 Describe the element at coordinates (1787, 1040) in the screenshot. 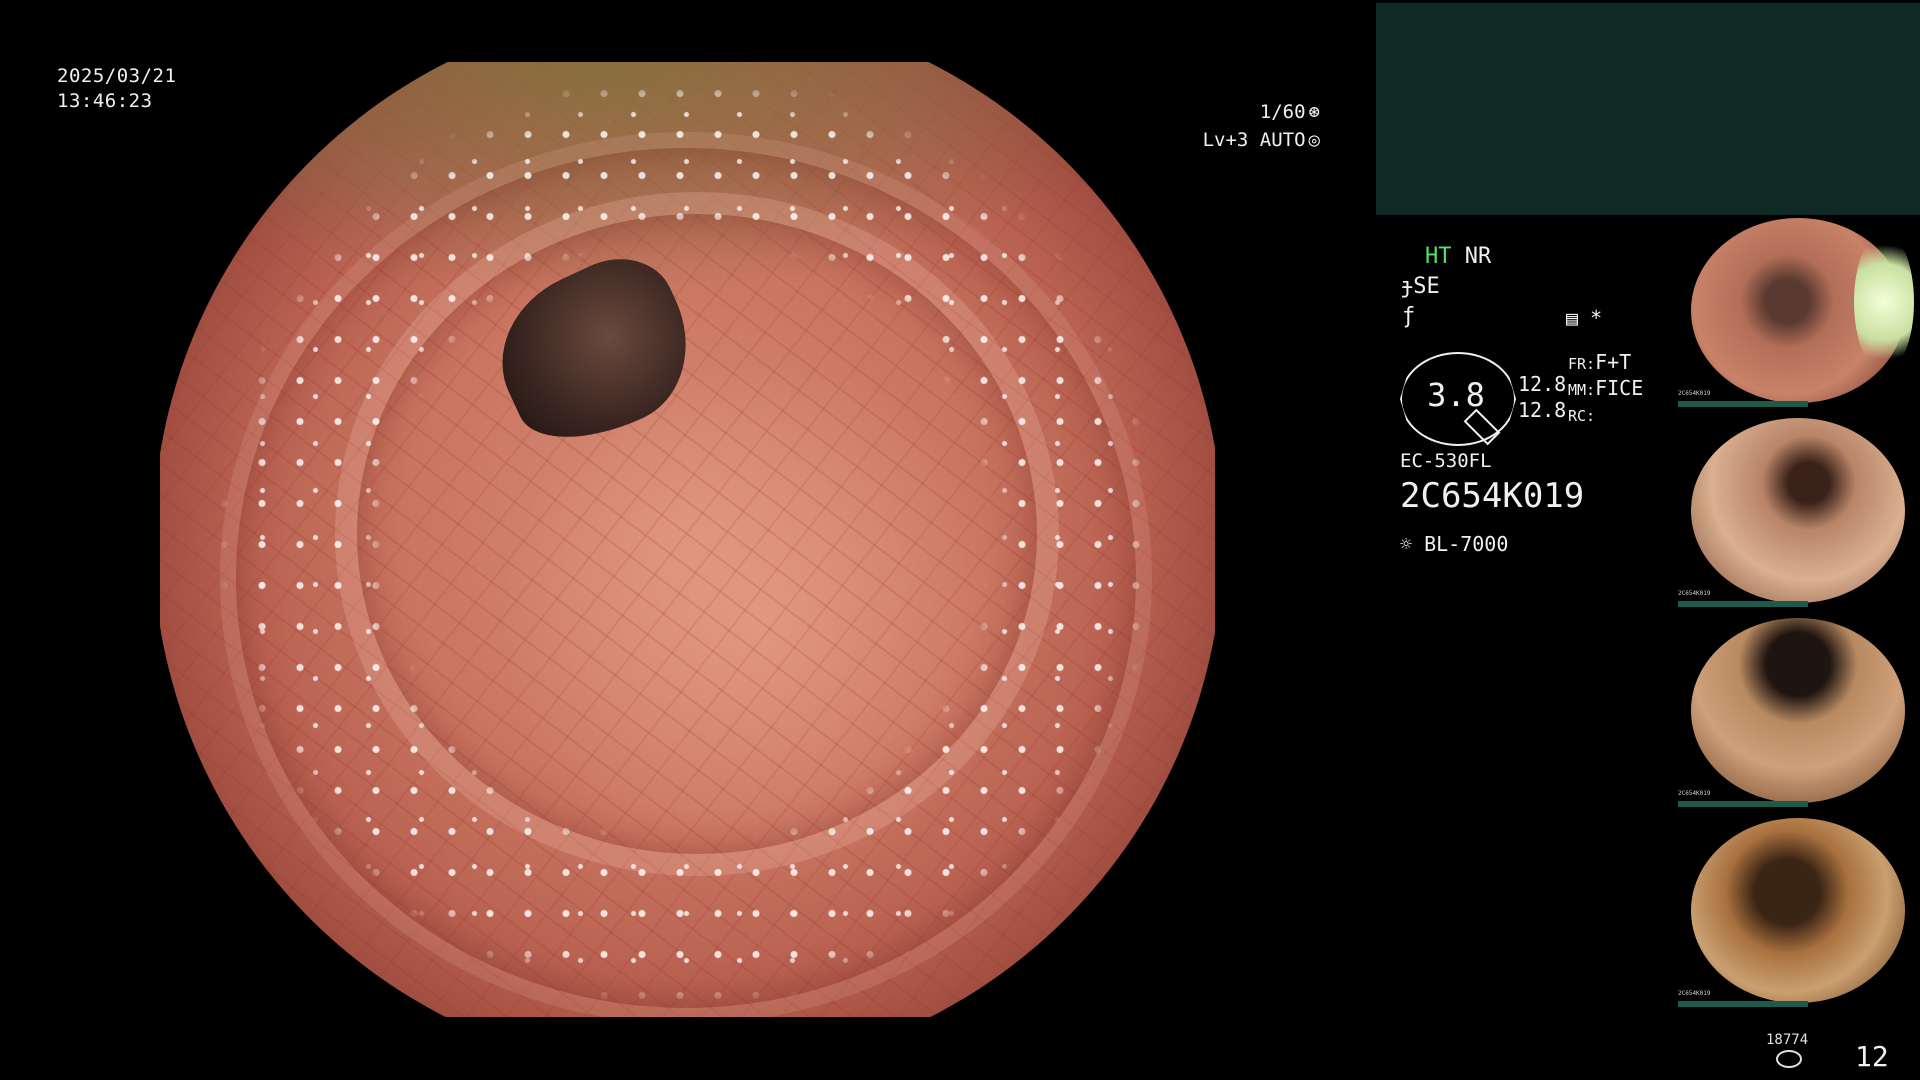

I see `image-count: 18774` at that location.